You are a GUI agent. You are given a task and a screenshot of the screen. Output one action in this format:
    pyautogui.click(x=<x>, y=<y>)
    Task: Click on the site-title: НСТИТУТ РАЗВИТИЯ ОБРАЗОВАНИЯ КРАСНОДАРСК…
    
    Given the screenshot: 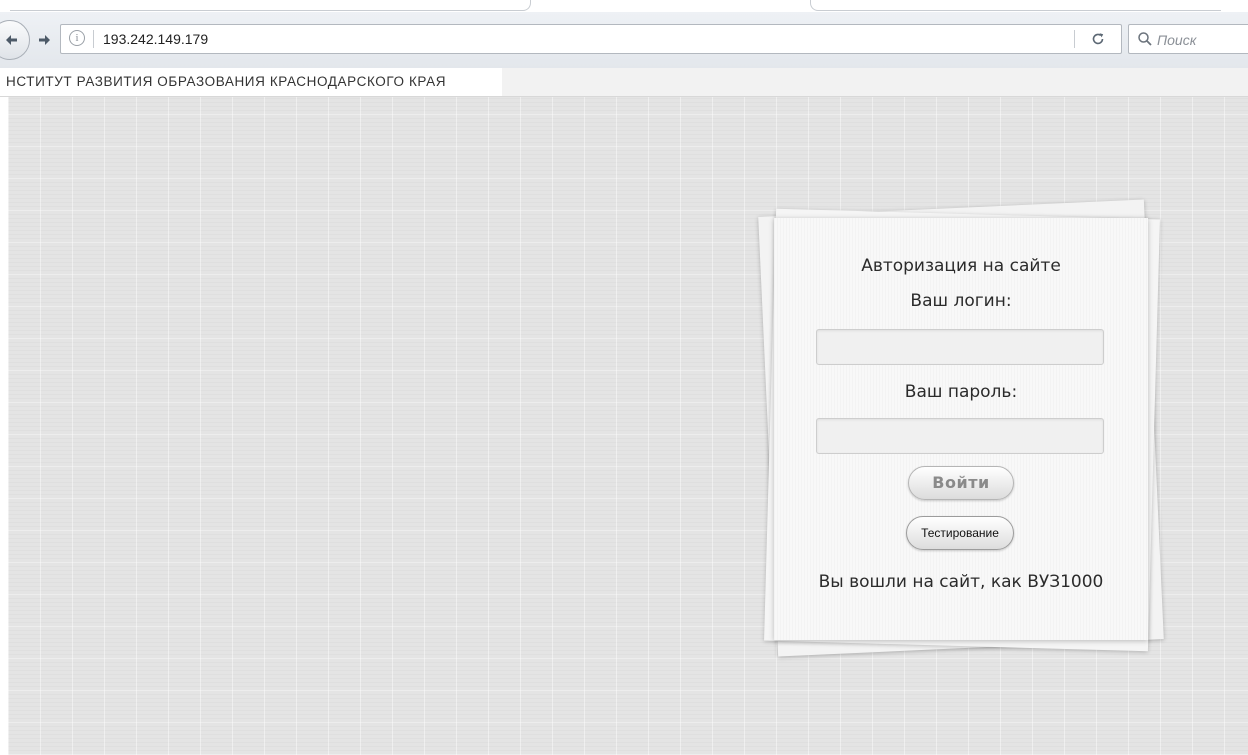 What is the action you would take?
    pyautogui.click(x=251, y=82)
    